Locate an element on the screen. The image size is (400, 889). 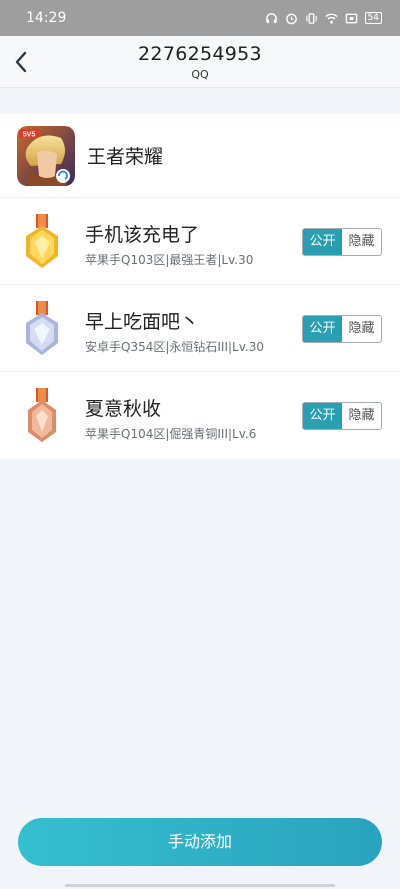
status-bar: 14:29 54 is located at coordinates (200, 18).